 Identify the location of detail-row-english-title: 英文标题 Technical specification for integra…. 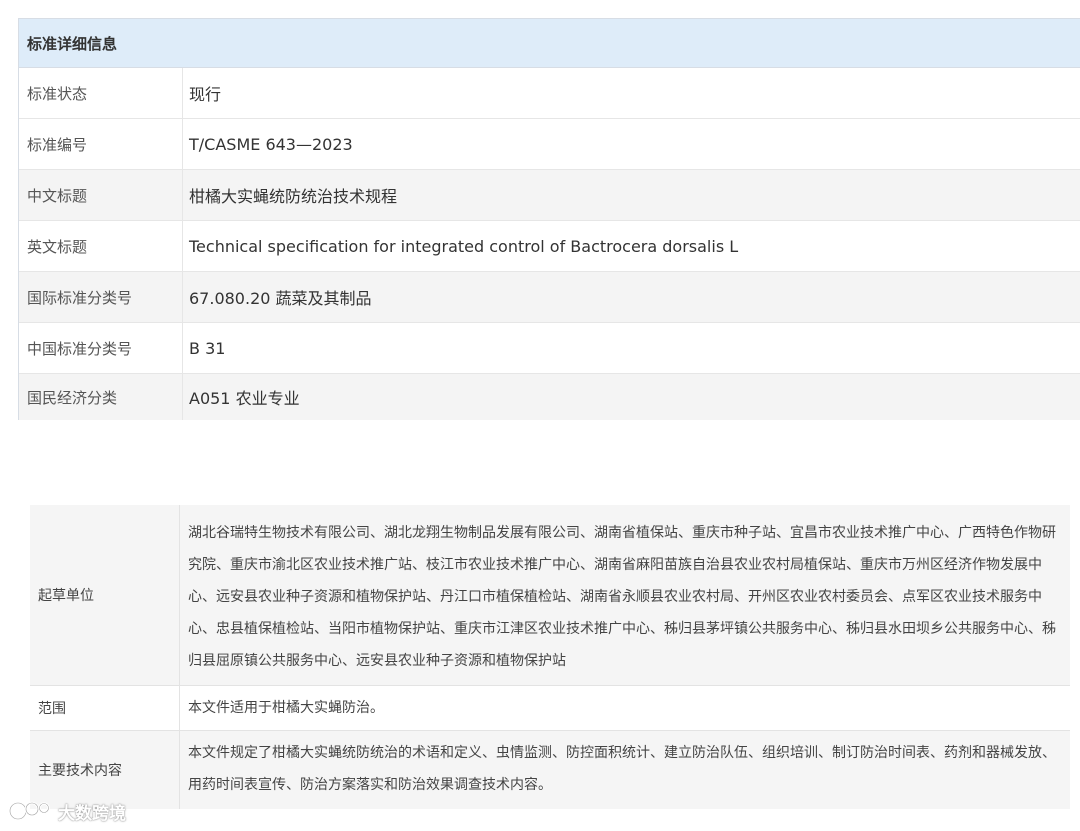
(549, 246).